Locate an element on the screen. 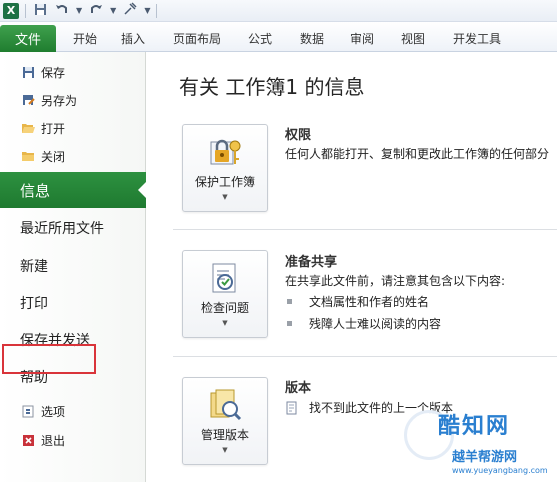 Image resolution: width=557 pixels, height=482 pixels. inspect-document-icon is located at coordinates (225, 278).